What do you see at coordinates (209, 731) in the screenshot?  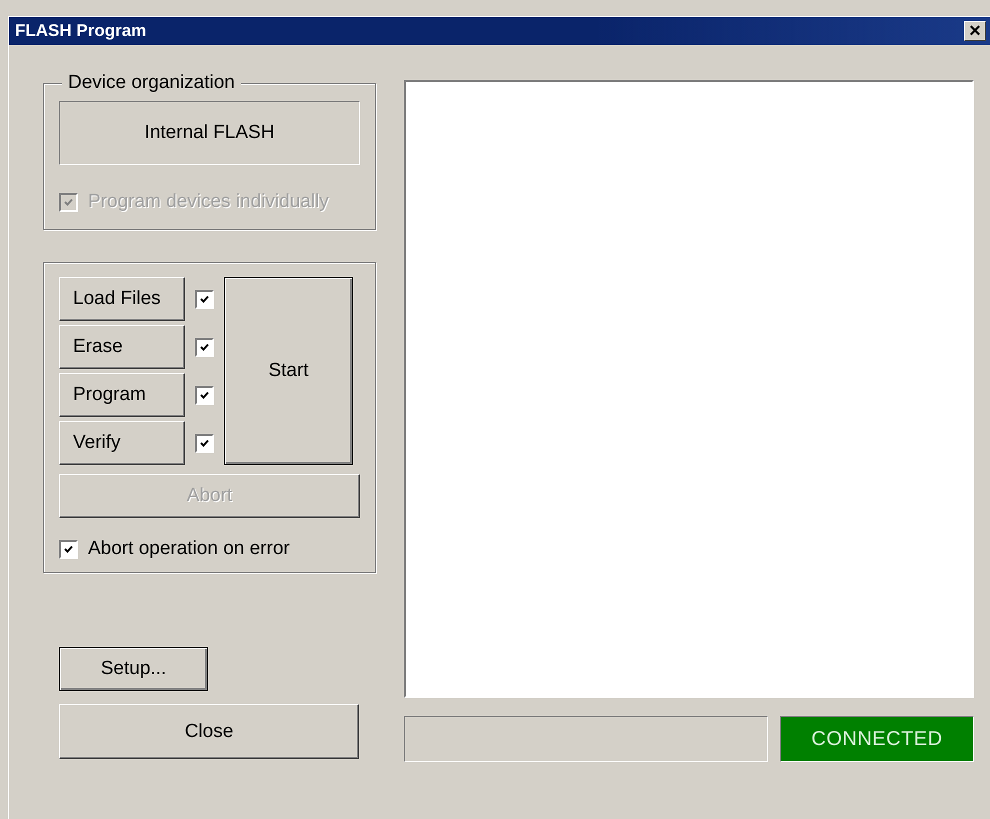 I see `close-button: Close` at bounding box center [209, 731].